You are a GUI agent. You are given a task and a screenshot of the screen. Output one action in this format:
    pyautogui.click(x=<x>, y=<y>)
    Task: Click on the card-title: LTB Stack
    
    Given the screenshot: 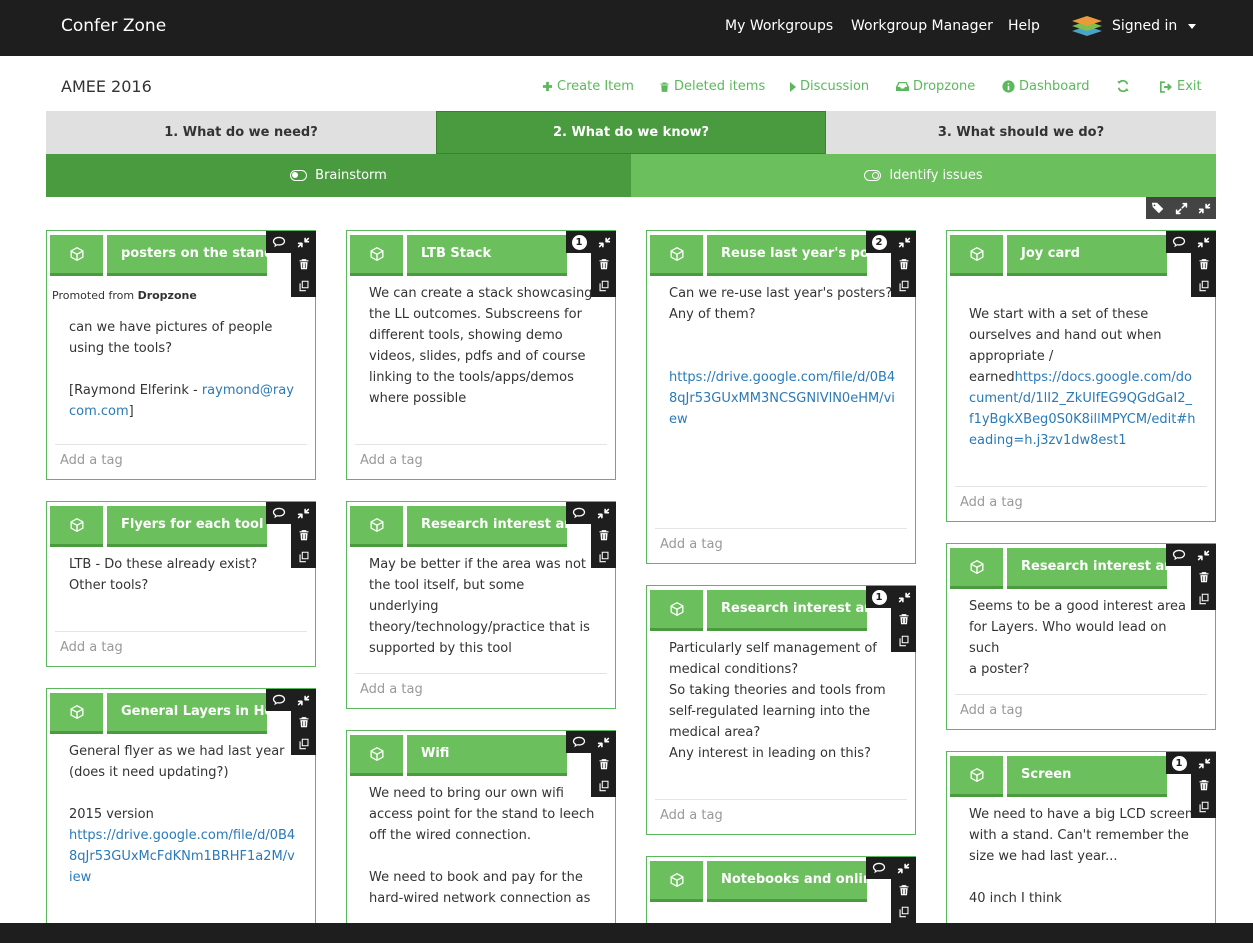 What is the action you would take?
    pyautogui.click(x=487, y=255)
    